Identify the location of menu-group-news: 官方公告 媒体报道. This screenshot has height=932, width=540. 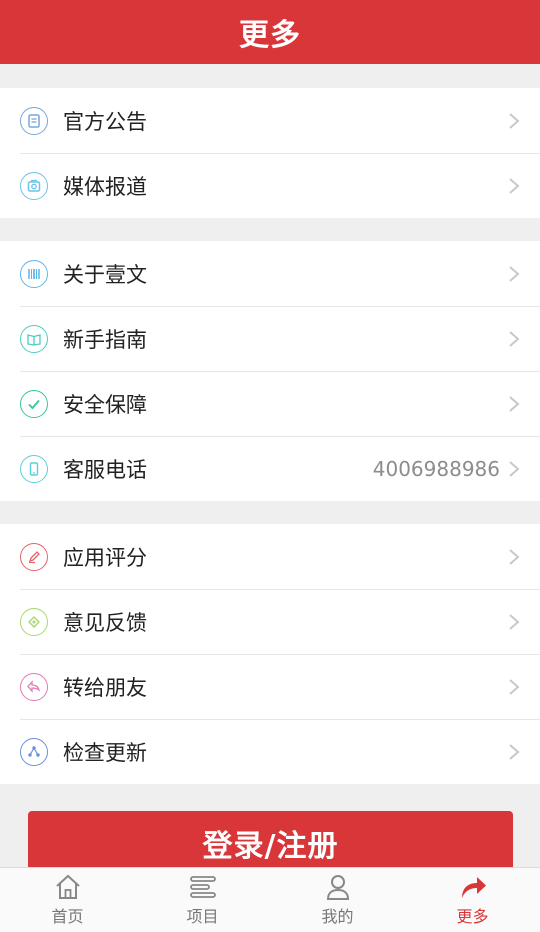
(270, 153).